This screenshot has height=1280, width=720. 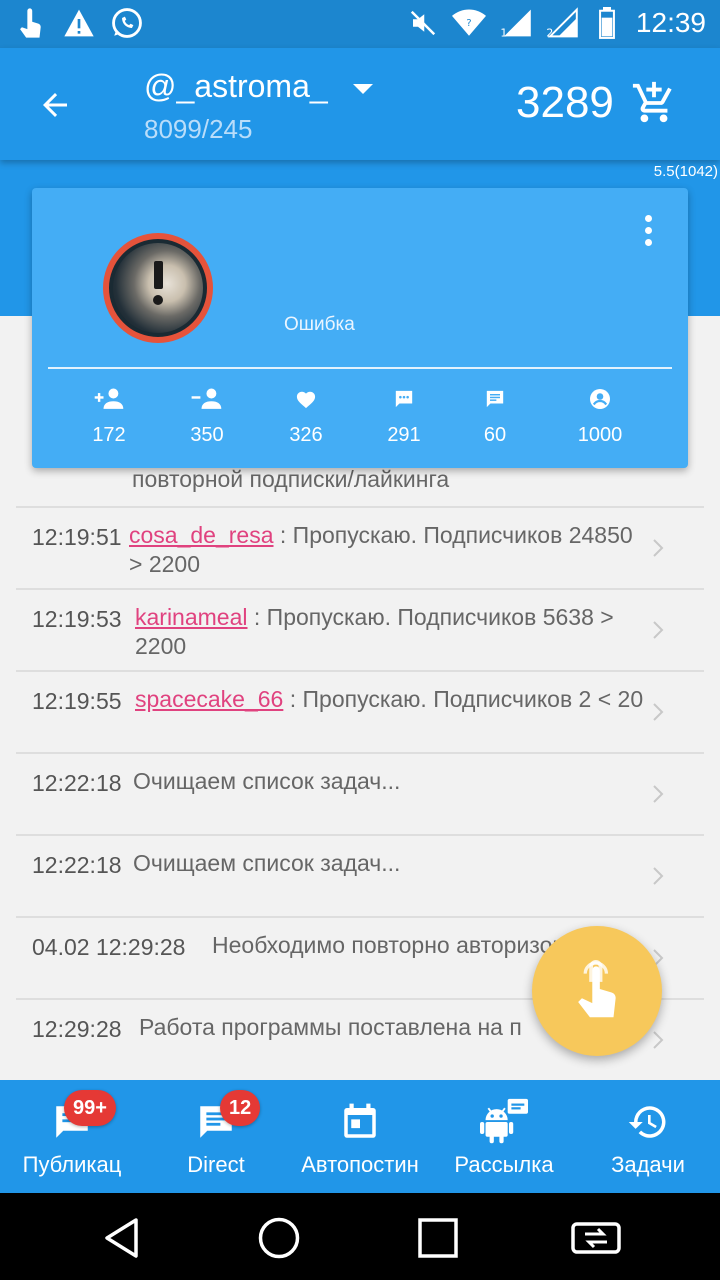 I want to click on nav-item-publications: 99+ Публикац, so click(x=72, y=1136).